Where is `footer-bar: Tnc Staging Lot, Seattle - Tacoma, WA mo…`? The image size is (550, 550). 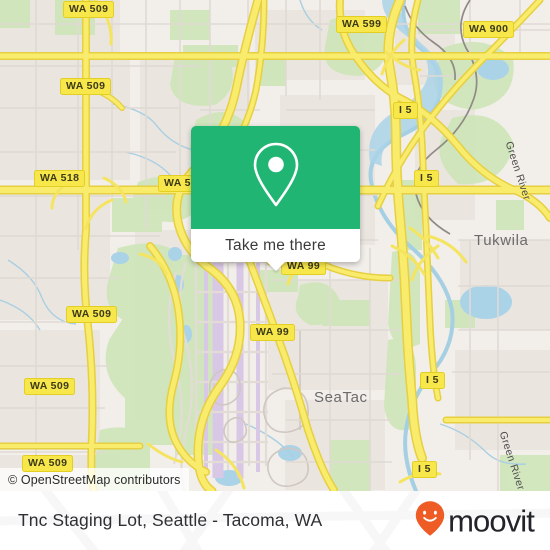
footer-bar: Tnc Staging Lot, Seattle - Tacoma, WA mo… is located at coordinates (275, 520).